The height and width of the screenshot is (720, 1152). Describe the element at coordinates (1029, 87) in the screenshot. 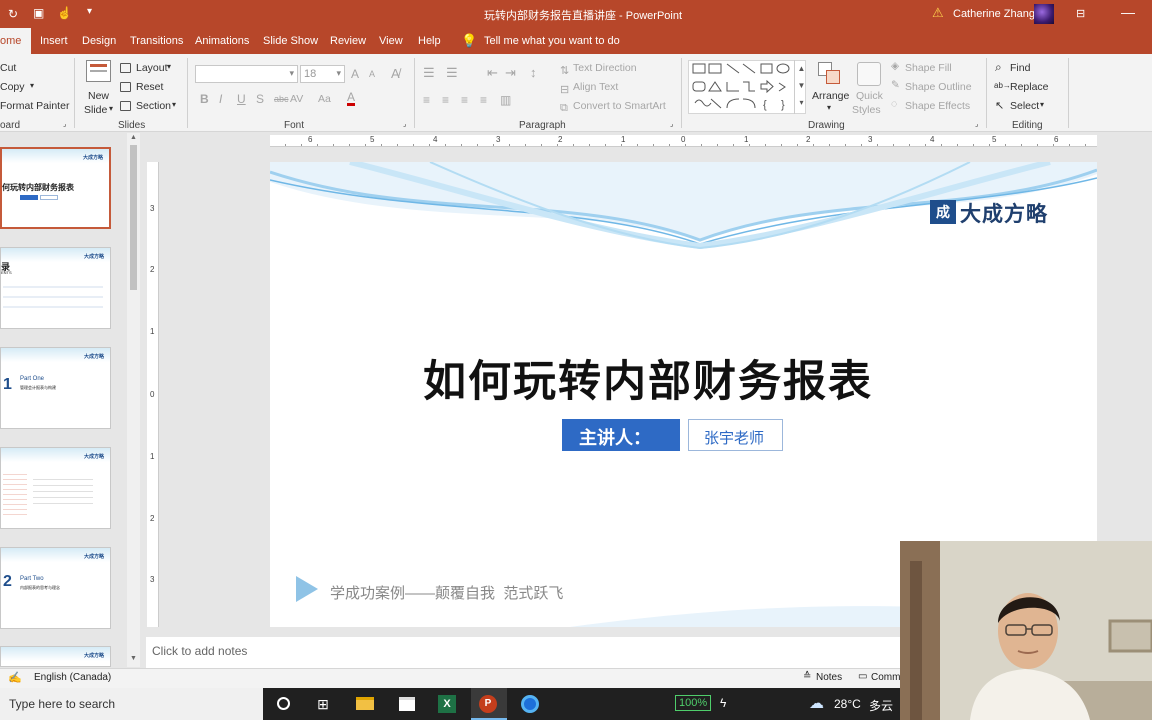

I see `replace-button: Replace` at that location.